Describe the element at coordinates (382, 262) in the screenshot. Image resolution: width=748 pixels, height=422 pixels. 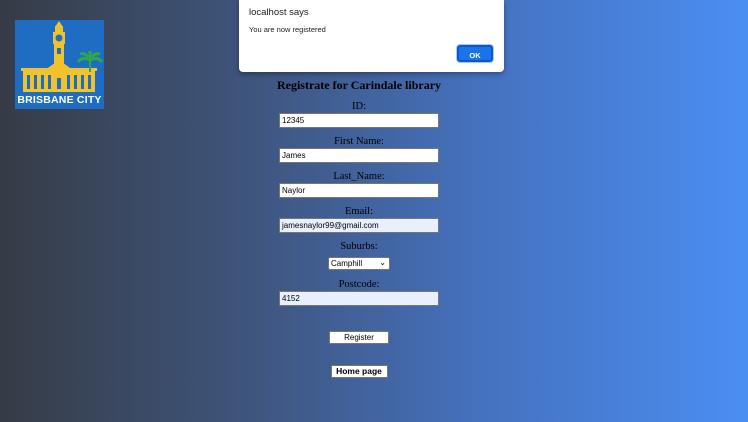
I see `chevron-down-icon: ⌄` at that location.